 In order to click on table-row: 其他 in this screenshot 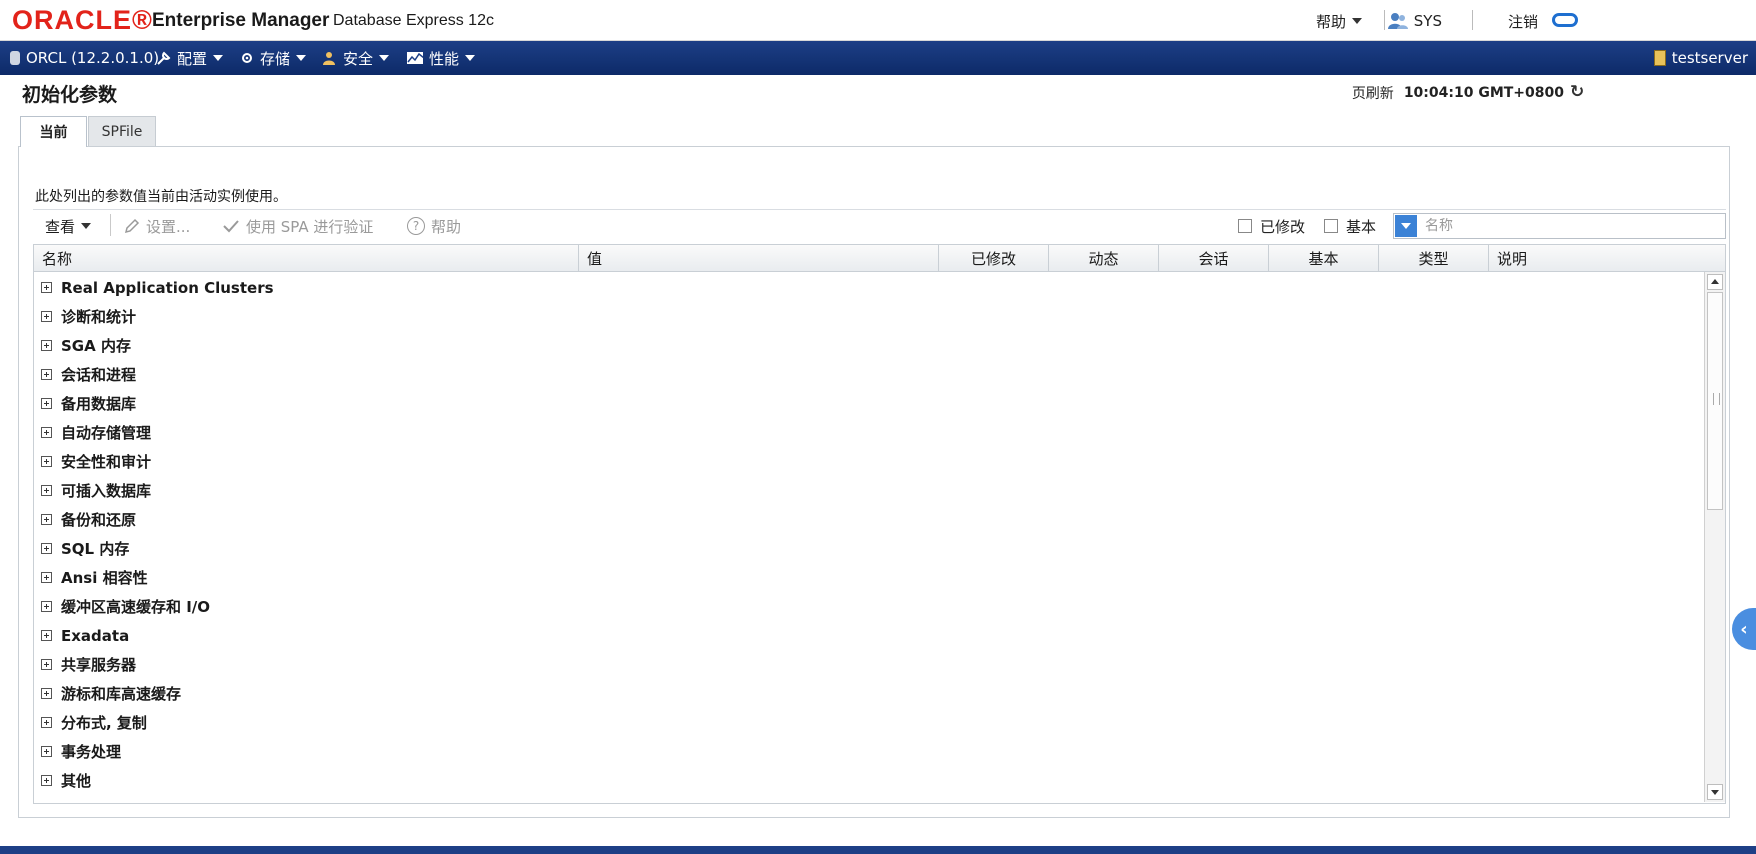, I will do `click(869, 780)`.